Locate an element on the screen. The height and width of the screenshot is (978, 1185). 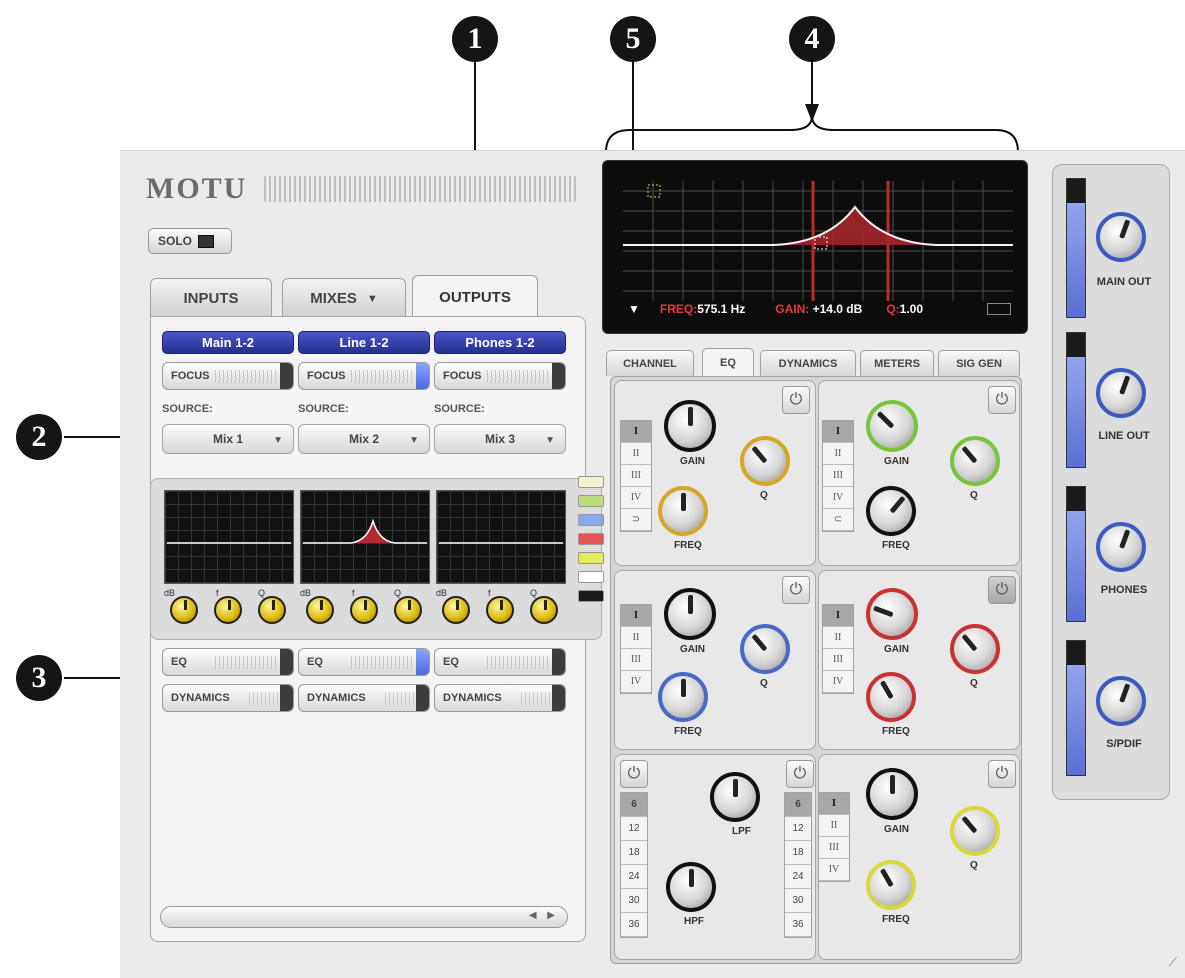
line-out-knob is located at coordinates (1121, 393).